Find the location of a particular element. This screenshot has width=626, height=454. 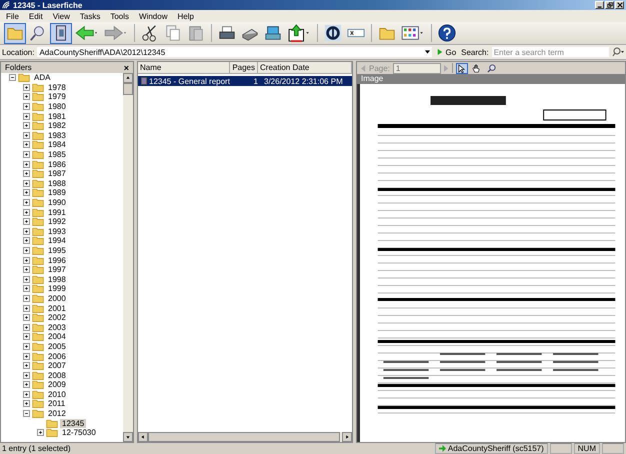

tree-item: 12345 is located at coordinates (73, 423).